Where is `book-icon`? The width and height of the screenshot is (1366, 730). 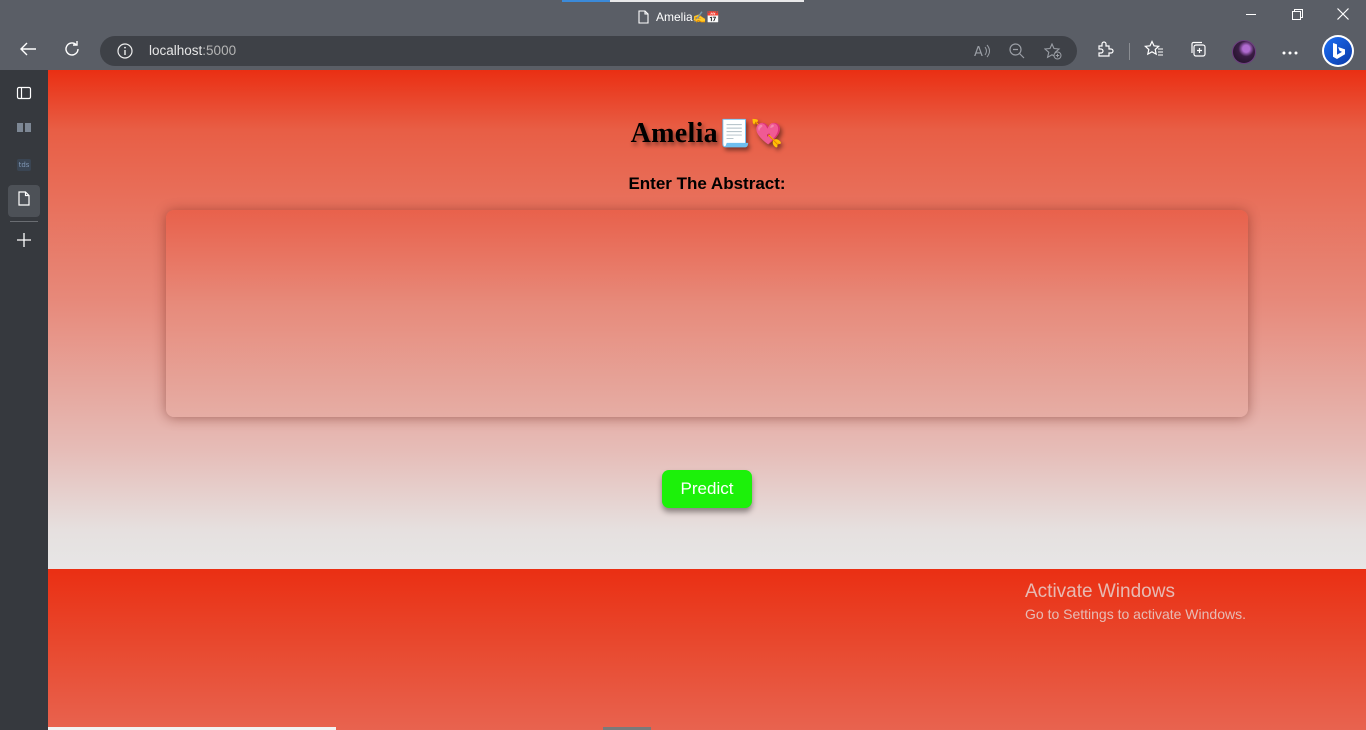
book-icon is located at coordinates (24, 129).